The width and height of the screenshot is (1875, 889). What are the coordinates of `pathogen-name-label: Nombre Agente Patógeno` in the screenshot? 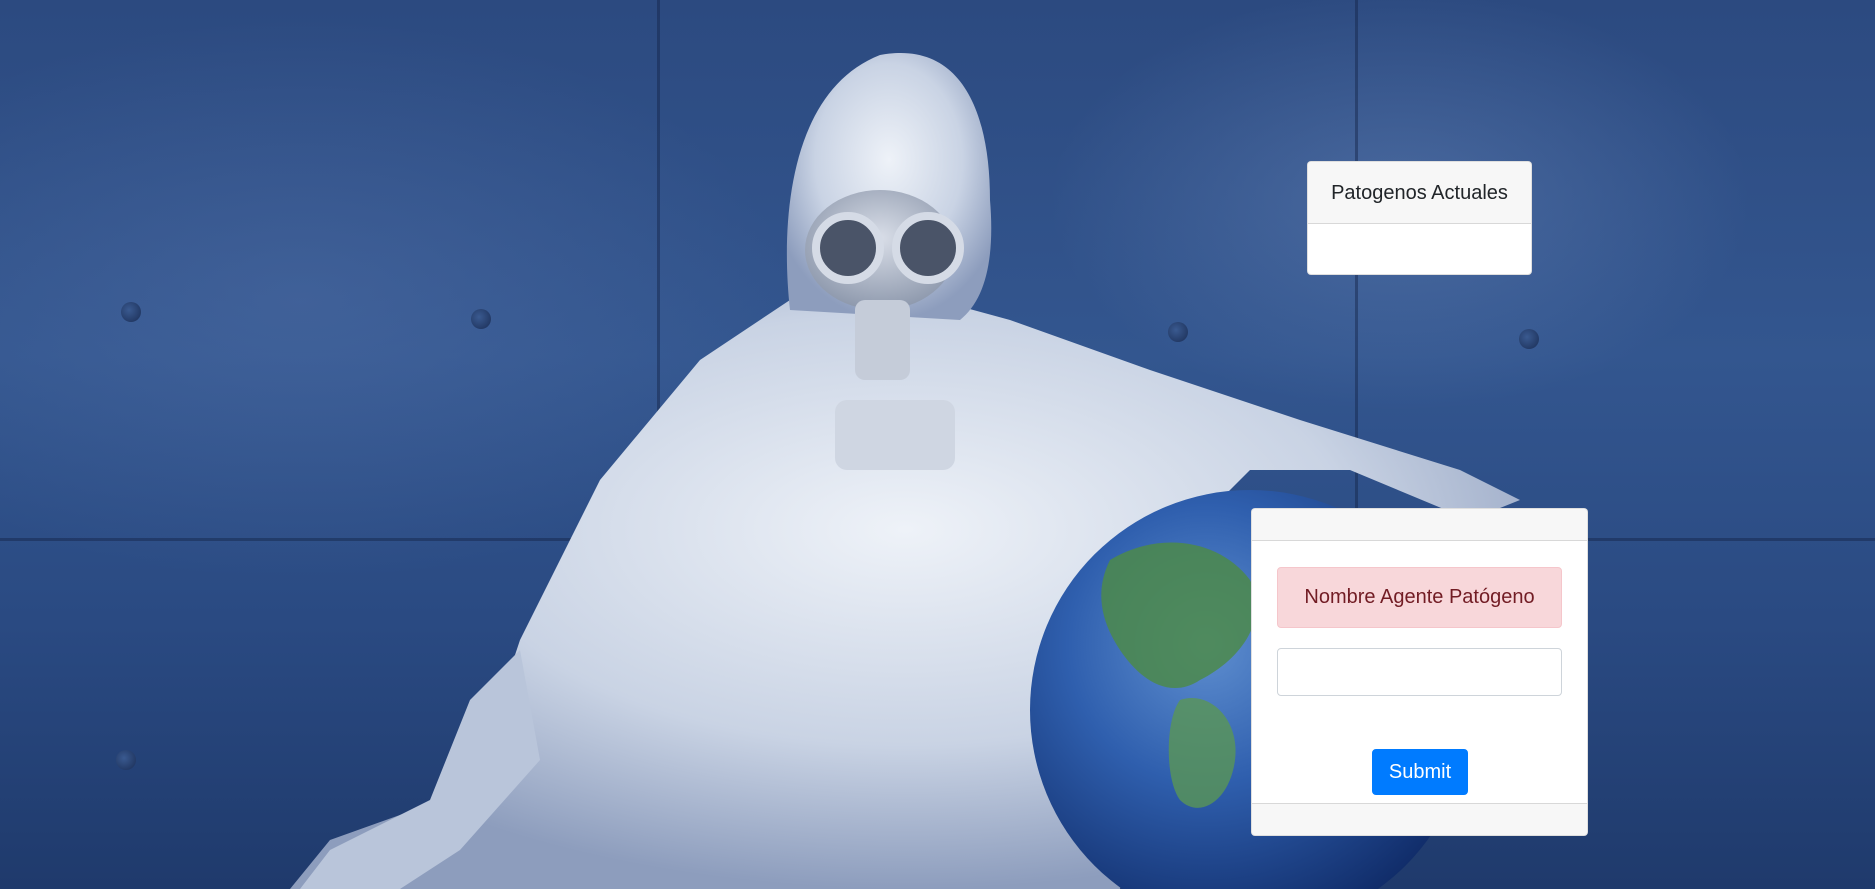 It's located at (1419, 597).